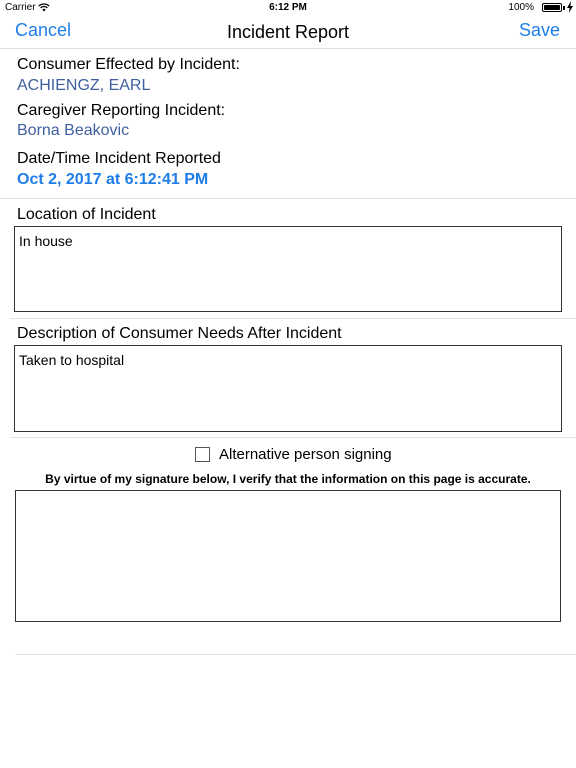 The width and height of the screenshot is (576, 768). I want to click on status-bar: Carrier 6:12 PM 100%, so click(288, 8).